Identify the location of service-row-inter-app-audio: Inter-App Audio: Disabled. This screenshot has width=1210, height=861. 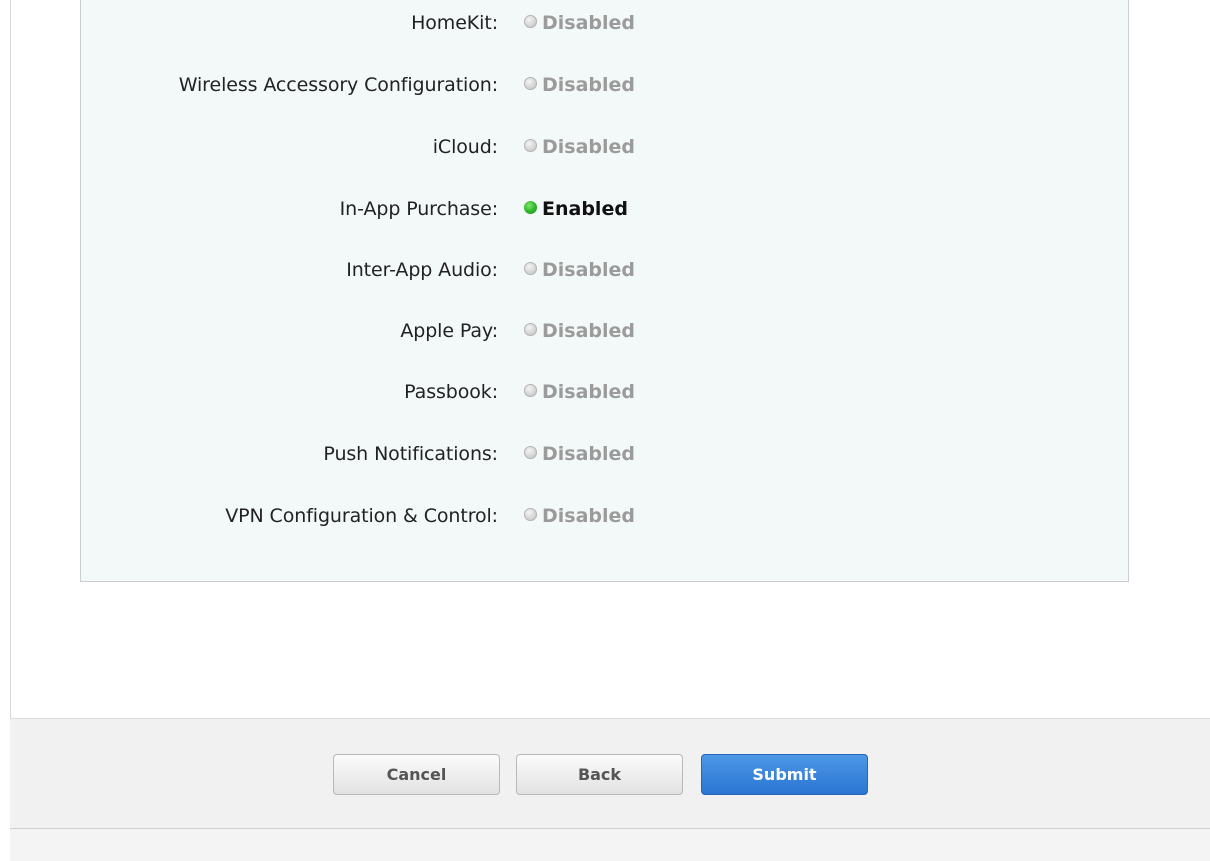
(604, 270).